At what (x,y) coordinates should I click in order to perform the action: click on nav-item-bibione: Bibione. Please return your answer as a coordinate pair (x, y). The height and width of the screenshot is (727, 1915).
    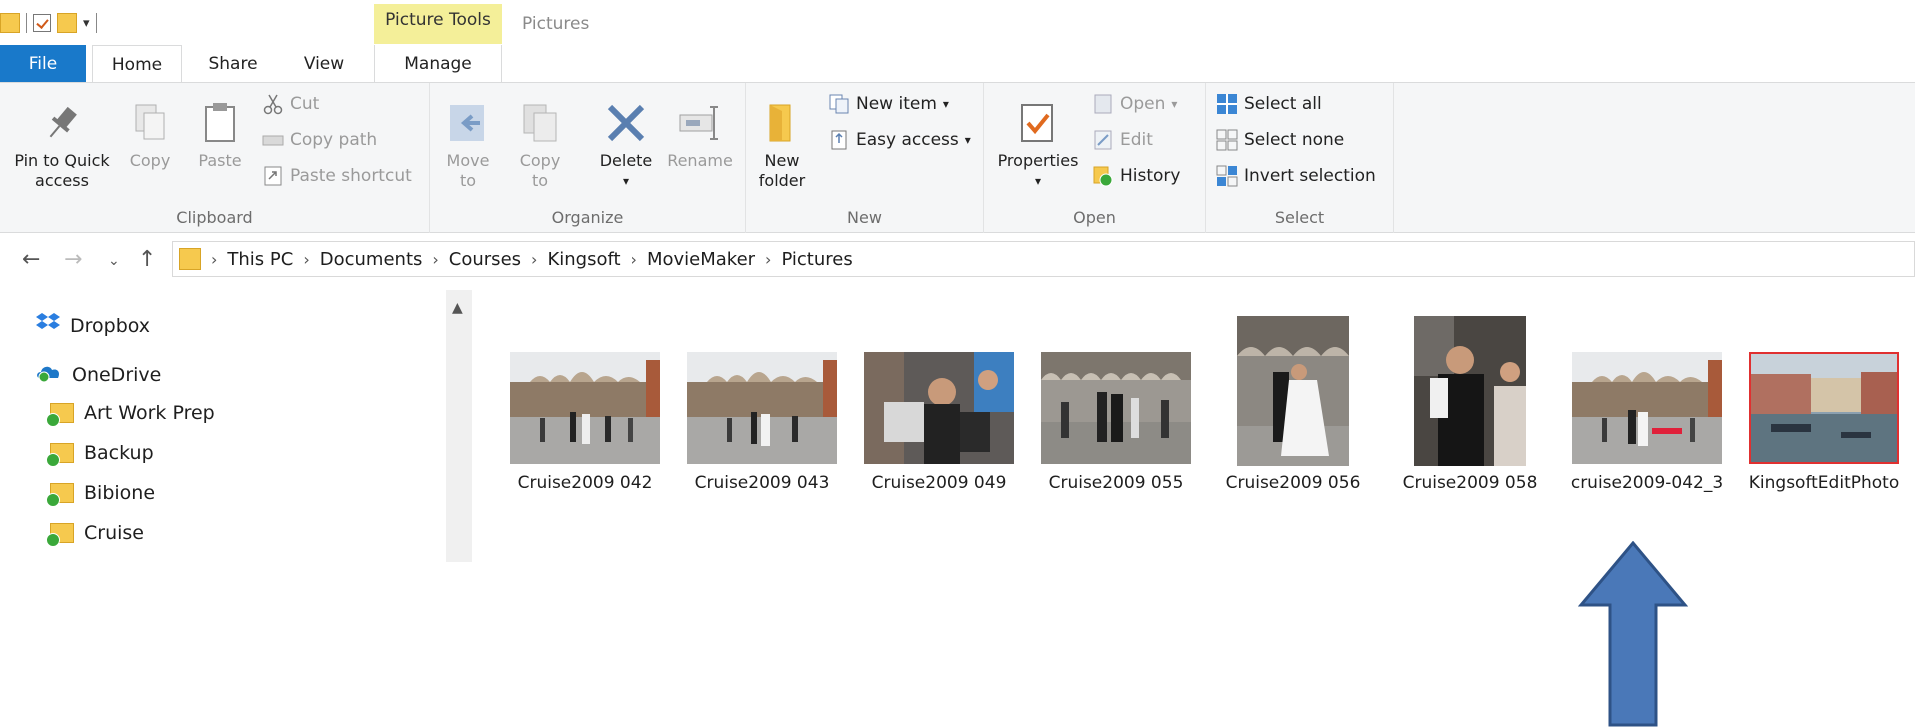
    Looking at the image, I should click on (100, 494).